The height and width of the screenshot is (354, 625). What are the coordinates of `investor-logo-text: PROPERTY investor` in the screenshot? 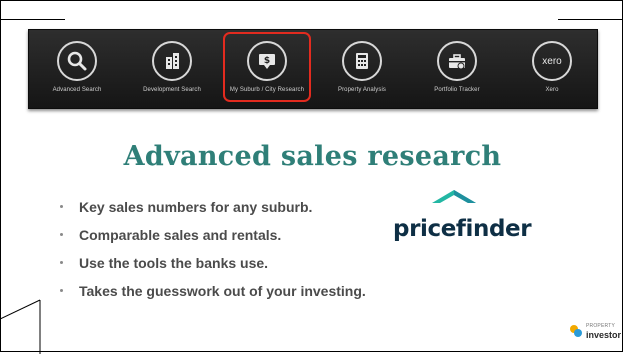 It's located at (603, 331).